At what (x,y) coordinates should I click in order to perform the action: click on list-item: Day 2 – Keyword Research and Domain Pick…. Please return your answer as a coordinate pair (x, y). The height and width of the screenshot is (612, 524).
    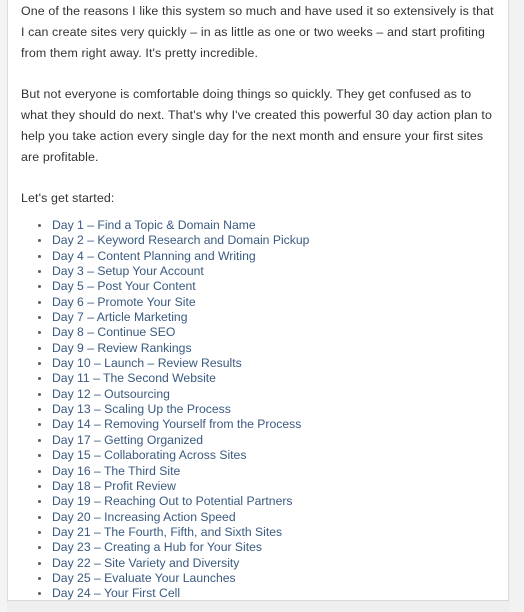
    Looking at the image, I should click on (264, 240).